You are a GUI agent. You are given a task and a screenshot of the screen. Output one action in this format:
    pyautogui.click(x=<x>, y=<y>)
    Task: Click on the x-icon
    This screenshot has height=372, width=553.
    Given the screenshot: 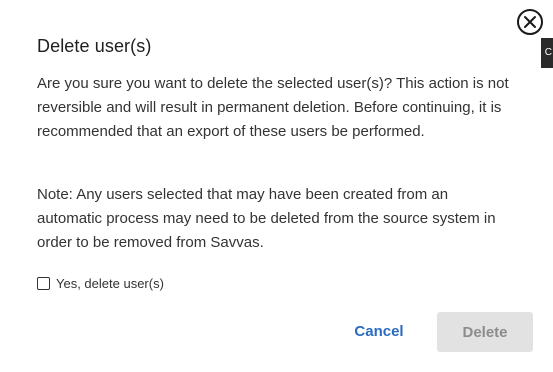 What is the action you would take?
    pyautogui.click(x=530, y=22)
    